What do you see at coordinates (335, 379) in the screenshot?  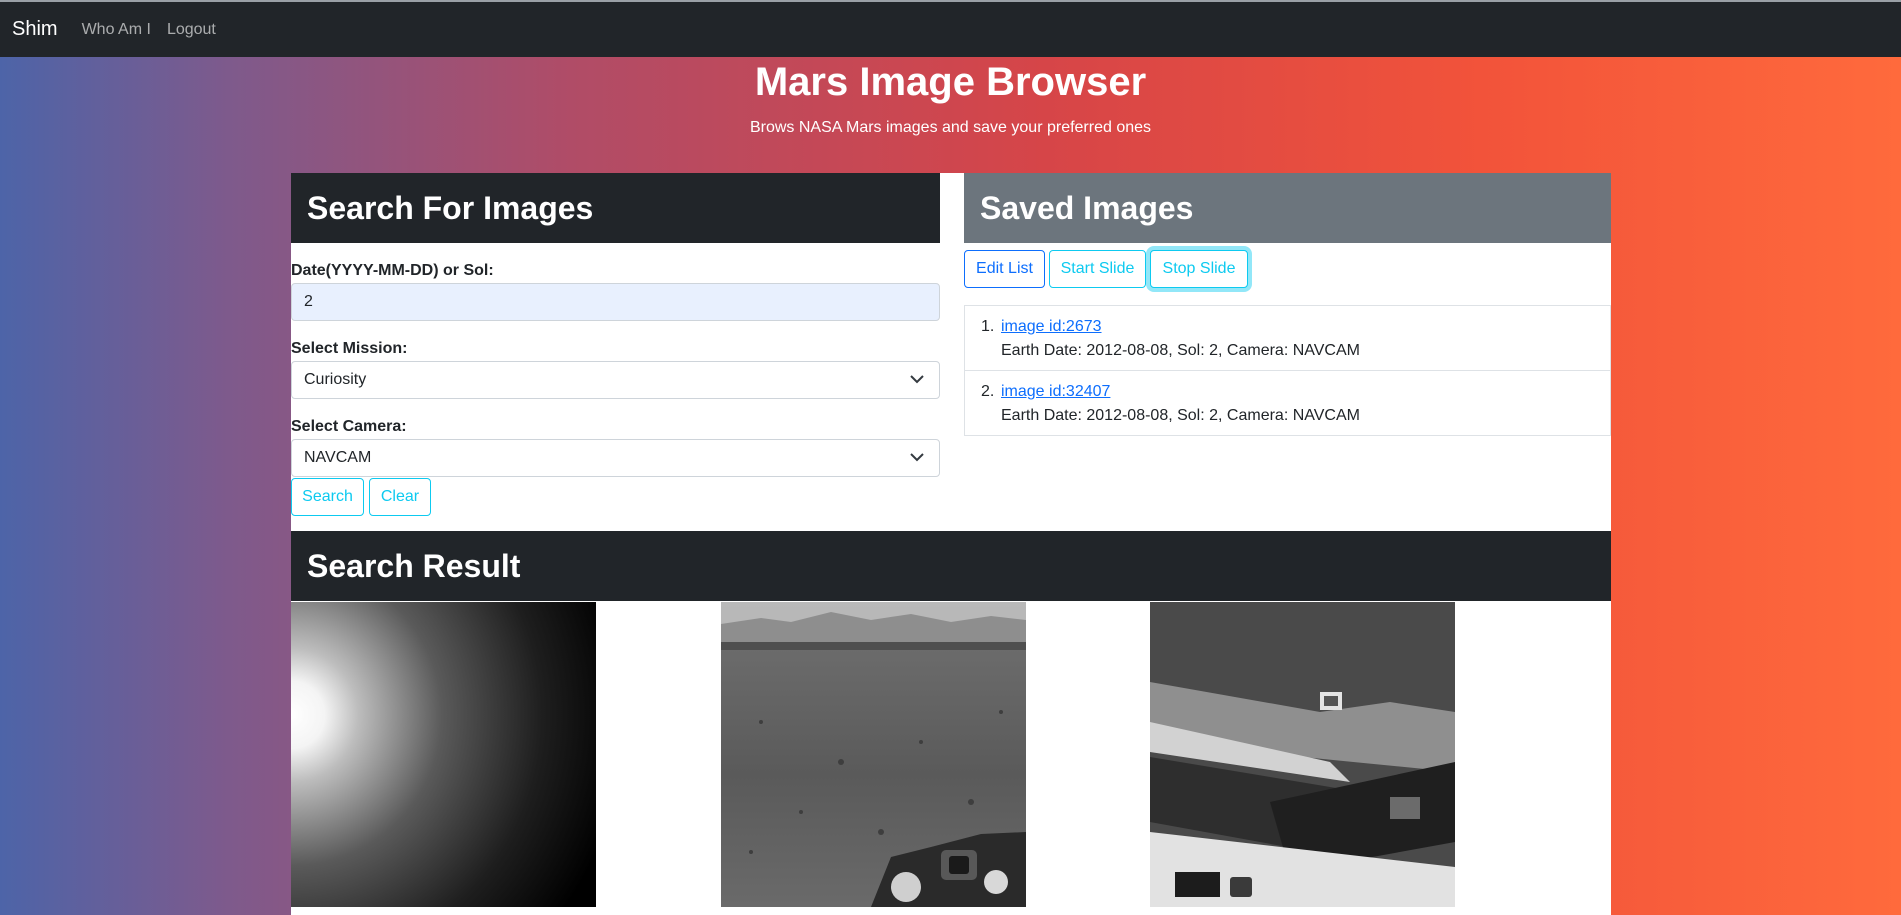 I see `mission-select-value: Curiosity` at bounding box center [335, 379].